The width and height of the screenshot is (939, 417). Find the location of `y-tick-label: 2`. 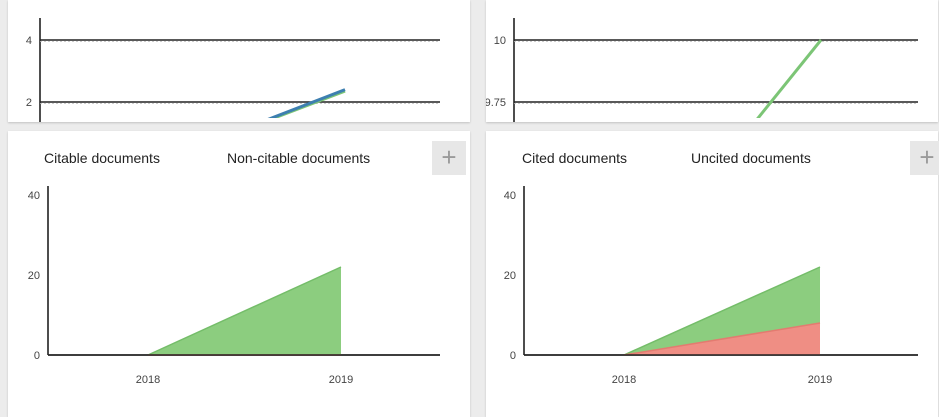

y-tick-label: 2 is located at coordinates (29, 103).